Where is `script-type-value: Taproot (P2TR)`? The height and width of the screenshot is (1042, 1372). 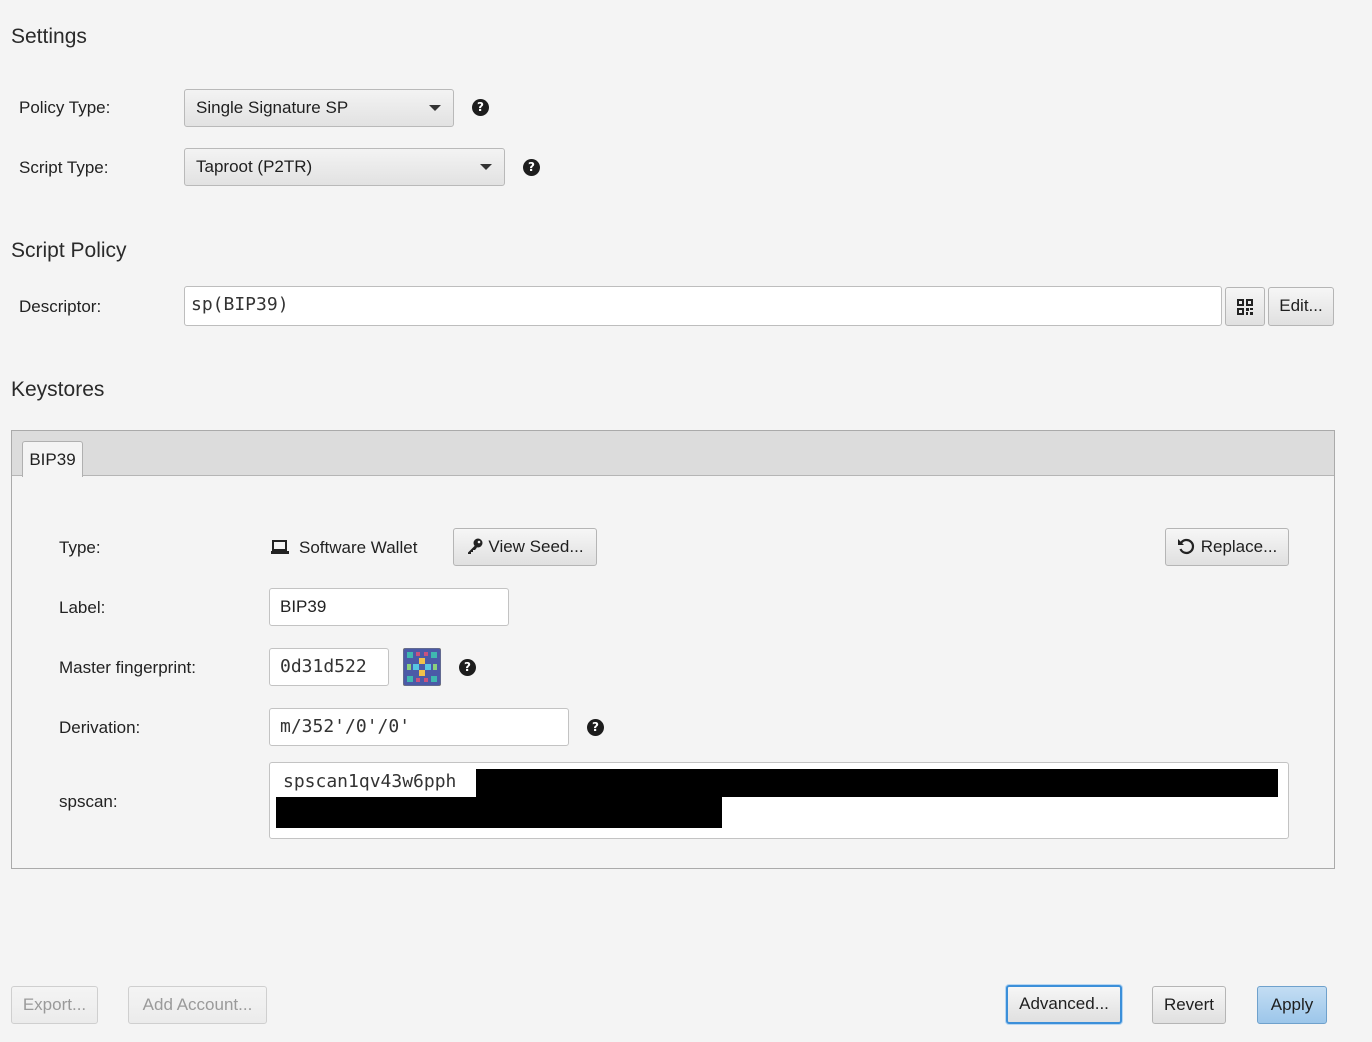
script-type-value: Taproot (P2TR) is located at coordinates (254, 166).